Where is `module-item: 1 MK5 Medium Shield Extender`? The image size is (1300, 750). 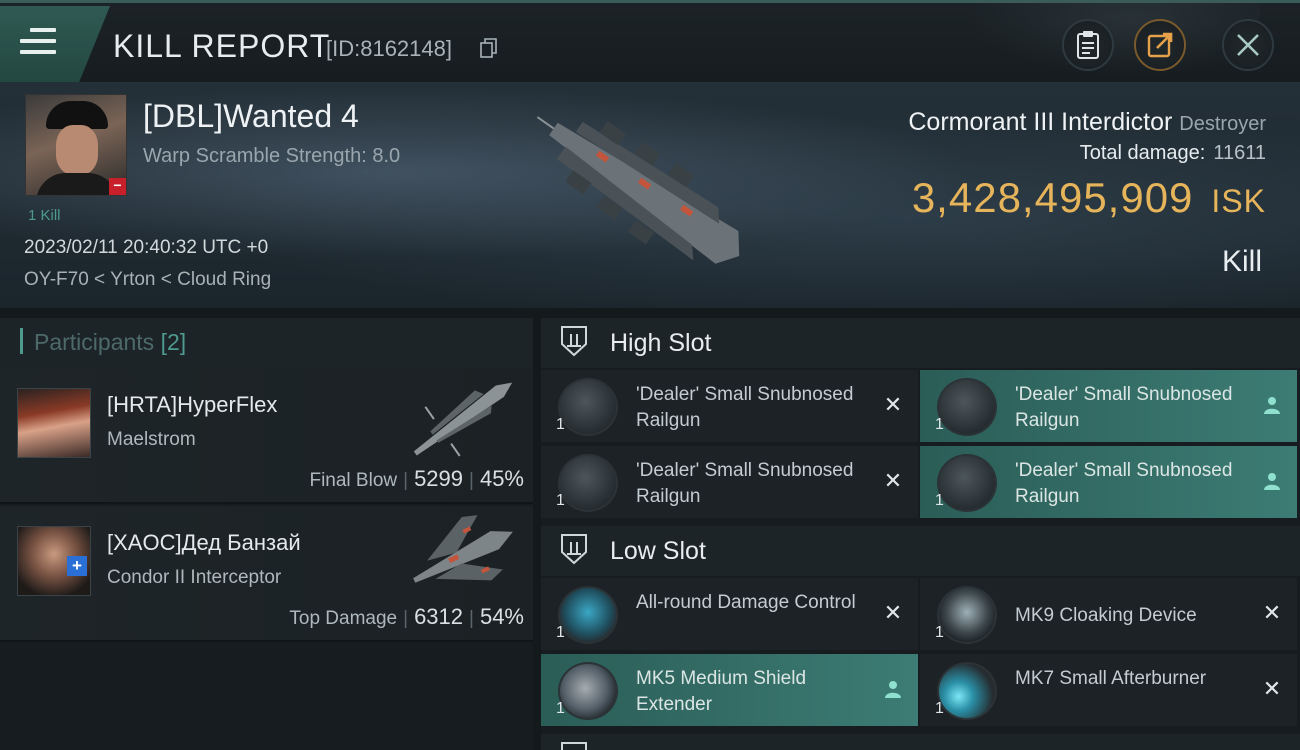 module-item: 1 MK5 Medium Shield Extender is located at coordinates (729, 690).